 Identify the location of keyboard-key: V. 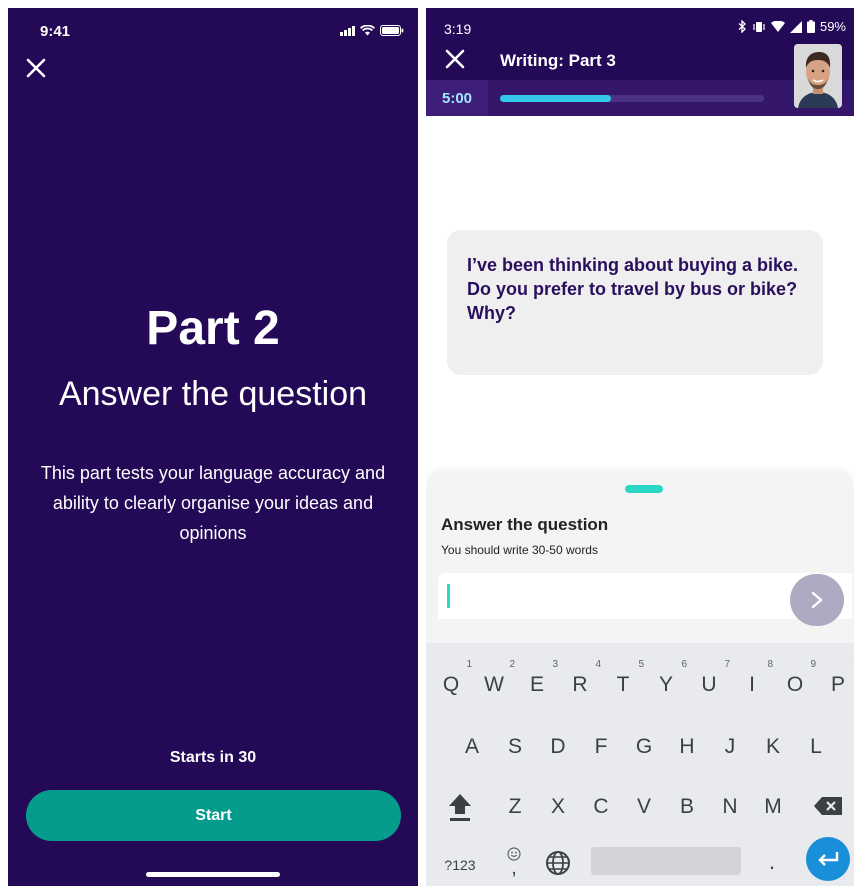
(644, 807).